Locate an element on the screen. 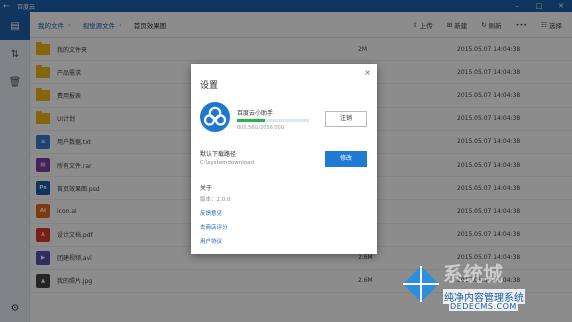 The width and height of the screenshot is (572, 322). download-path-label: 默认下载路径 is located at coordinates (218, 154).